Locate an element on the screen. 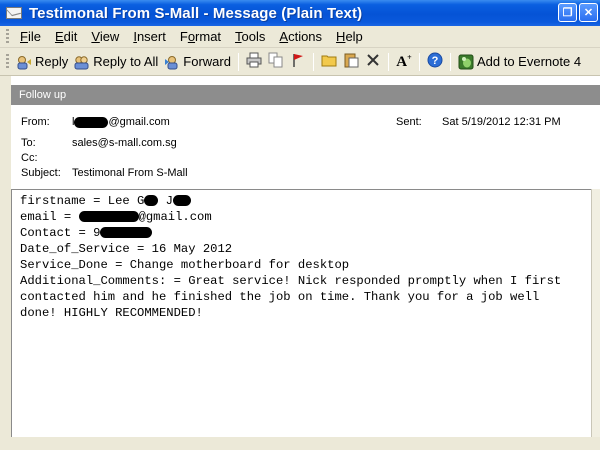  body-line-email: email = @gmail.com is located at coordinates (116, 217).